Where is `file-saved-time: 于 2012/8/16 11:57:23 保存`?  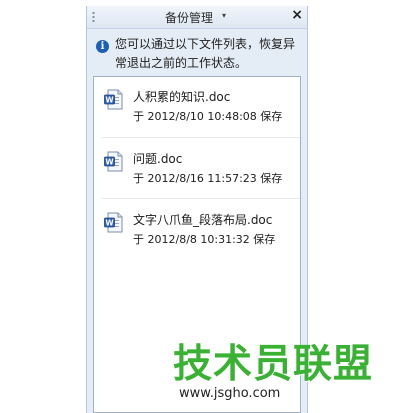 file-saved-time: 于 2012/8/16 11:57:23 保存 is located at coordinates (208, 178).